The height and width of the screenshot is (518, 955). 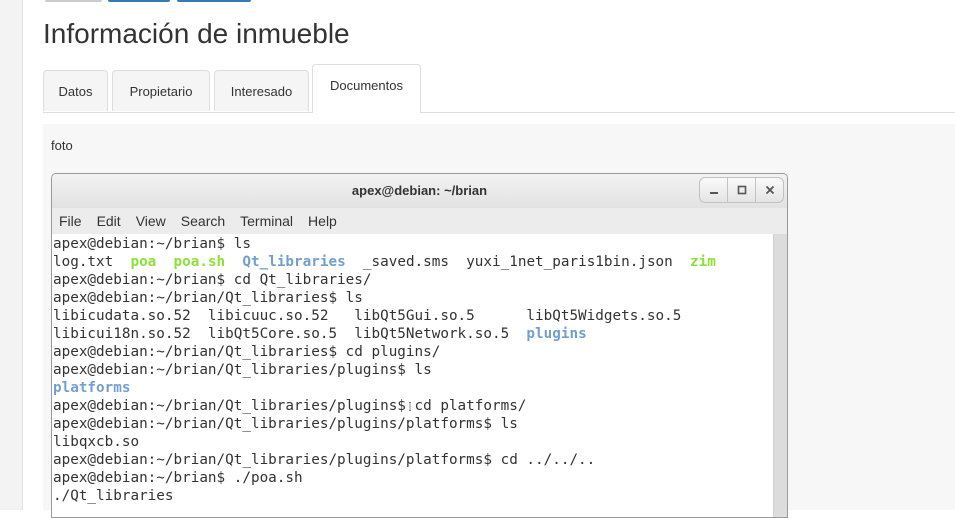 What do you see at coordinates (769, 190) in the screenshot?
I see `close-icon` at bounding box center [769, 190].